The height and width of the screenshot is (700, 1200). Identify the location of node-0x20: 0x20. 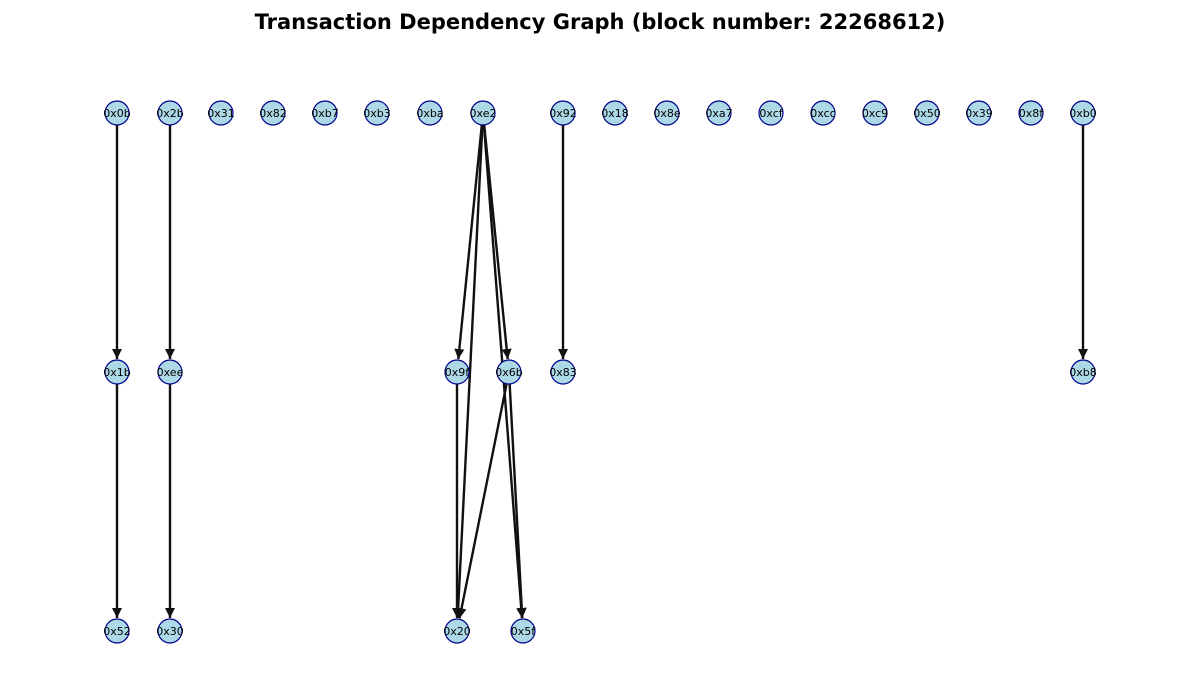
(457, 631).